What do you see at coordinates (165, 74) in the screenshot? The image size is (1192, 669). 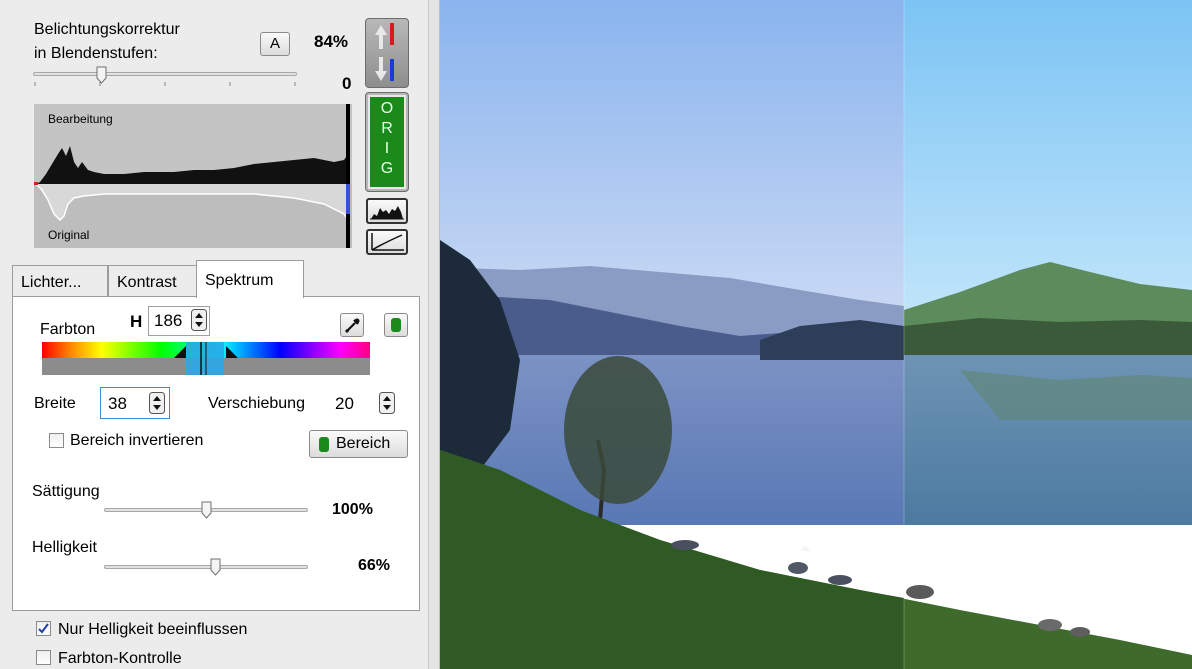 I see `exposure-slider-track` at bounding box center [165, 74].